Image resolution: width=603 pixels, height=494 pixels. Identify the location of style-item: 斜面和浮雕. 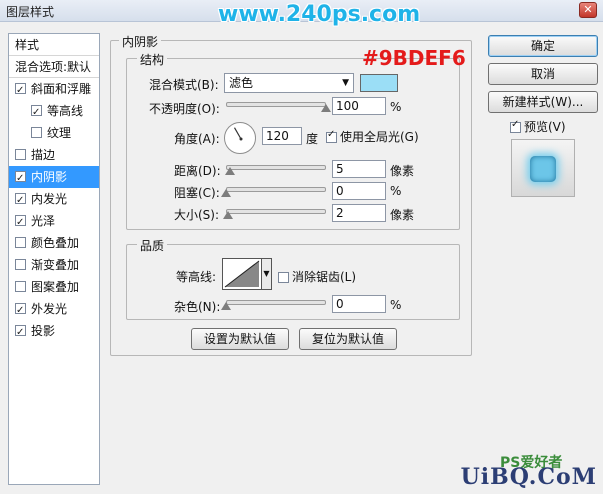
(54, 90).